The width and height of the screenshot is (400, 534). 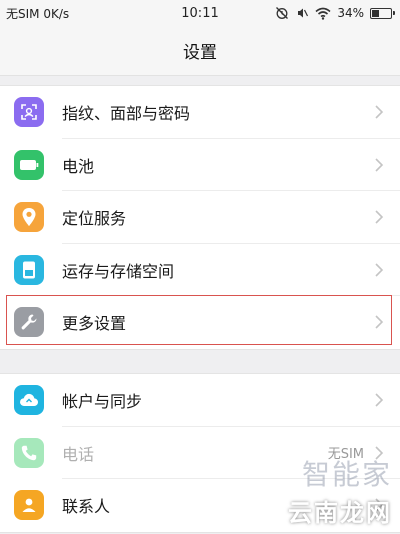 What do you see at coordinates (29, 217) in the screenshot?
I see `location-pin-icon` at bounding box center [29, 217].